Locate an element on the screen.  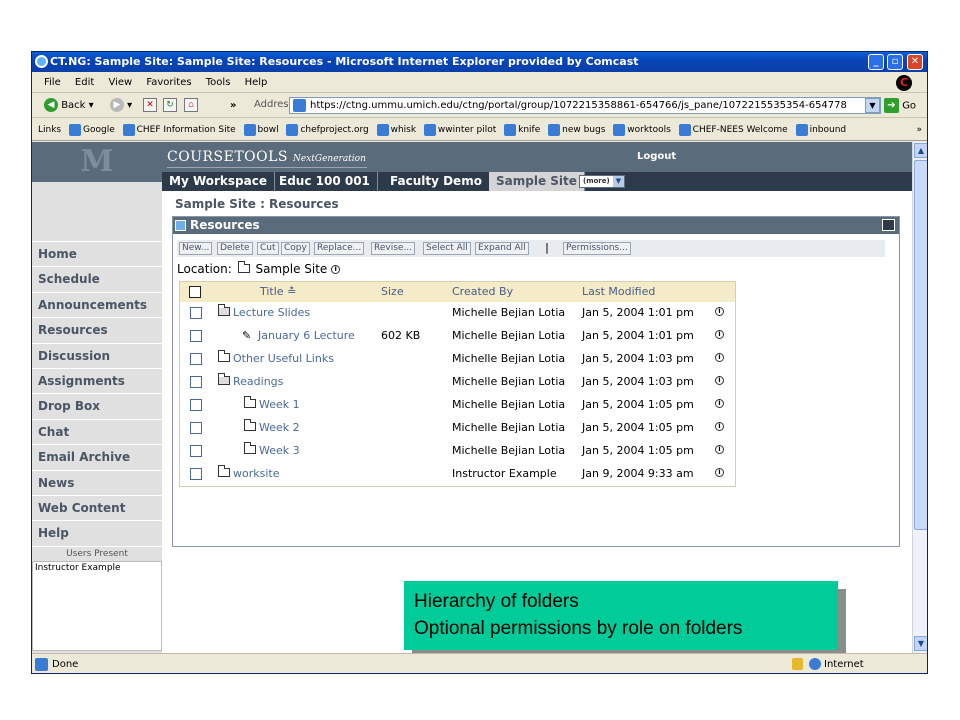
item-title-link: Week 1 is located at coordinates (271, 405).